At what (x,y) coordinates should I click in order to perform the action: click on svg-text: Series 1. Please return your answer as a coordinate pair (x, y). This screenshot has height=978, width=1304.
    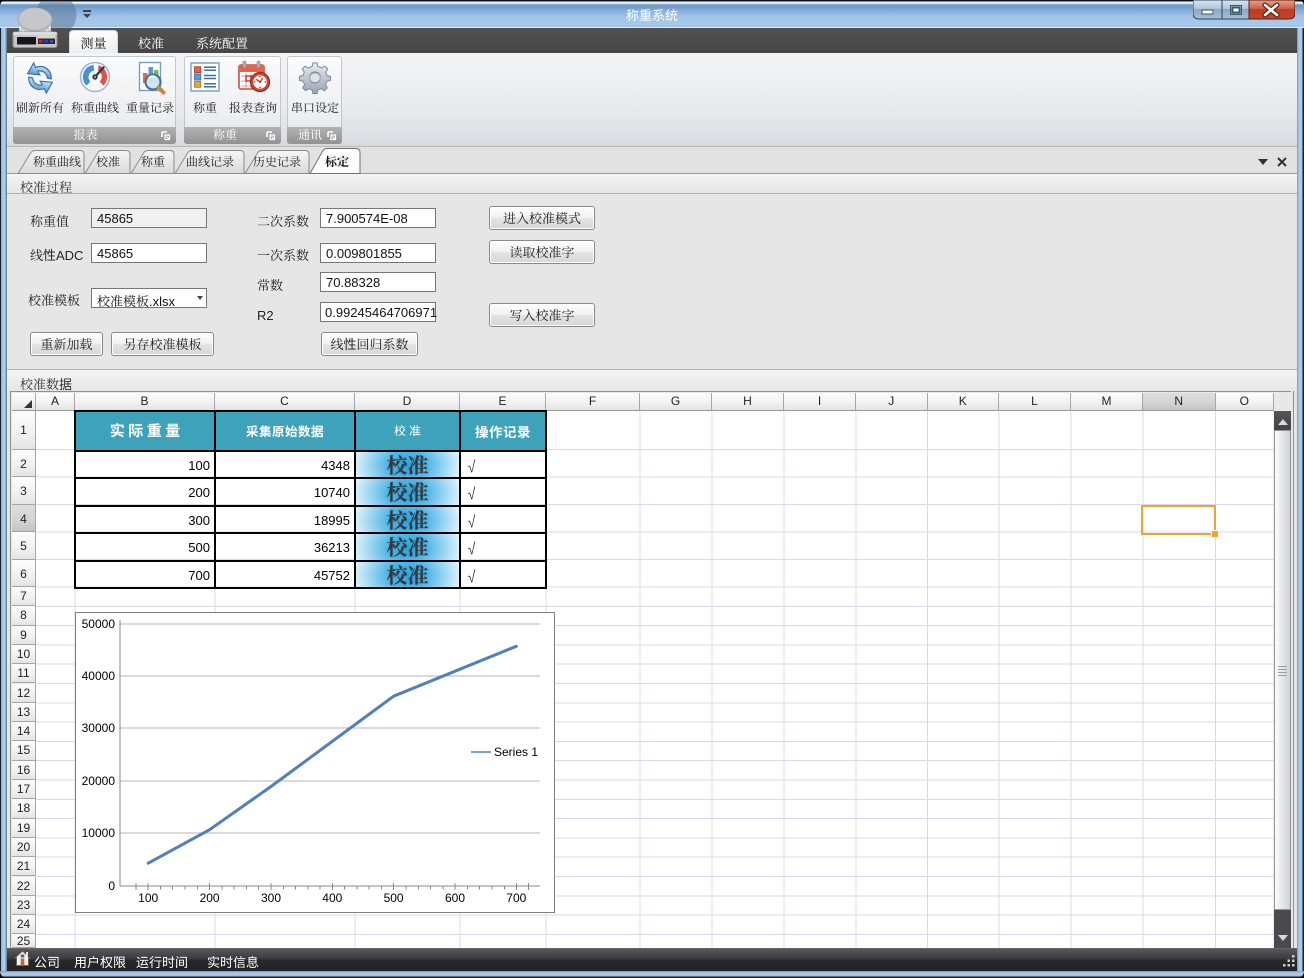
    Looking at the image, I should click on (516, 752).